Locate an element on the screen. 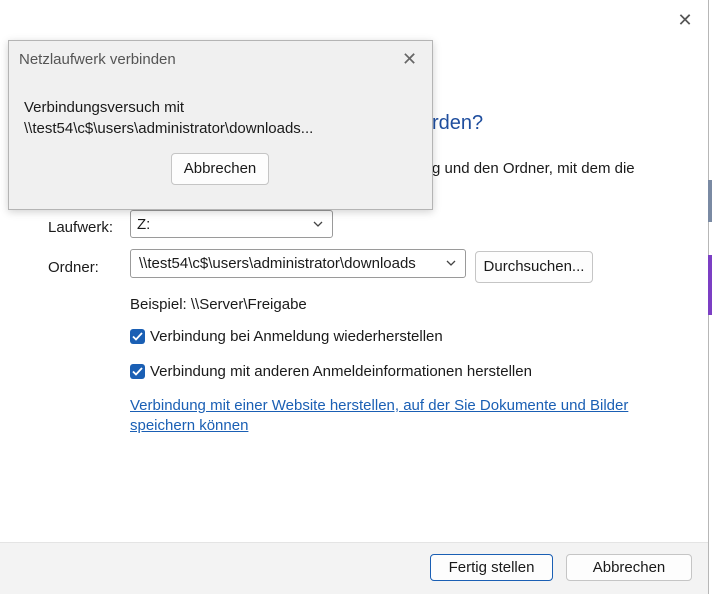  other-credentials-checkbox is located at coordinates (137, 371).